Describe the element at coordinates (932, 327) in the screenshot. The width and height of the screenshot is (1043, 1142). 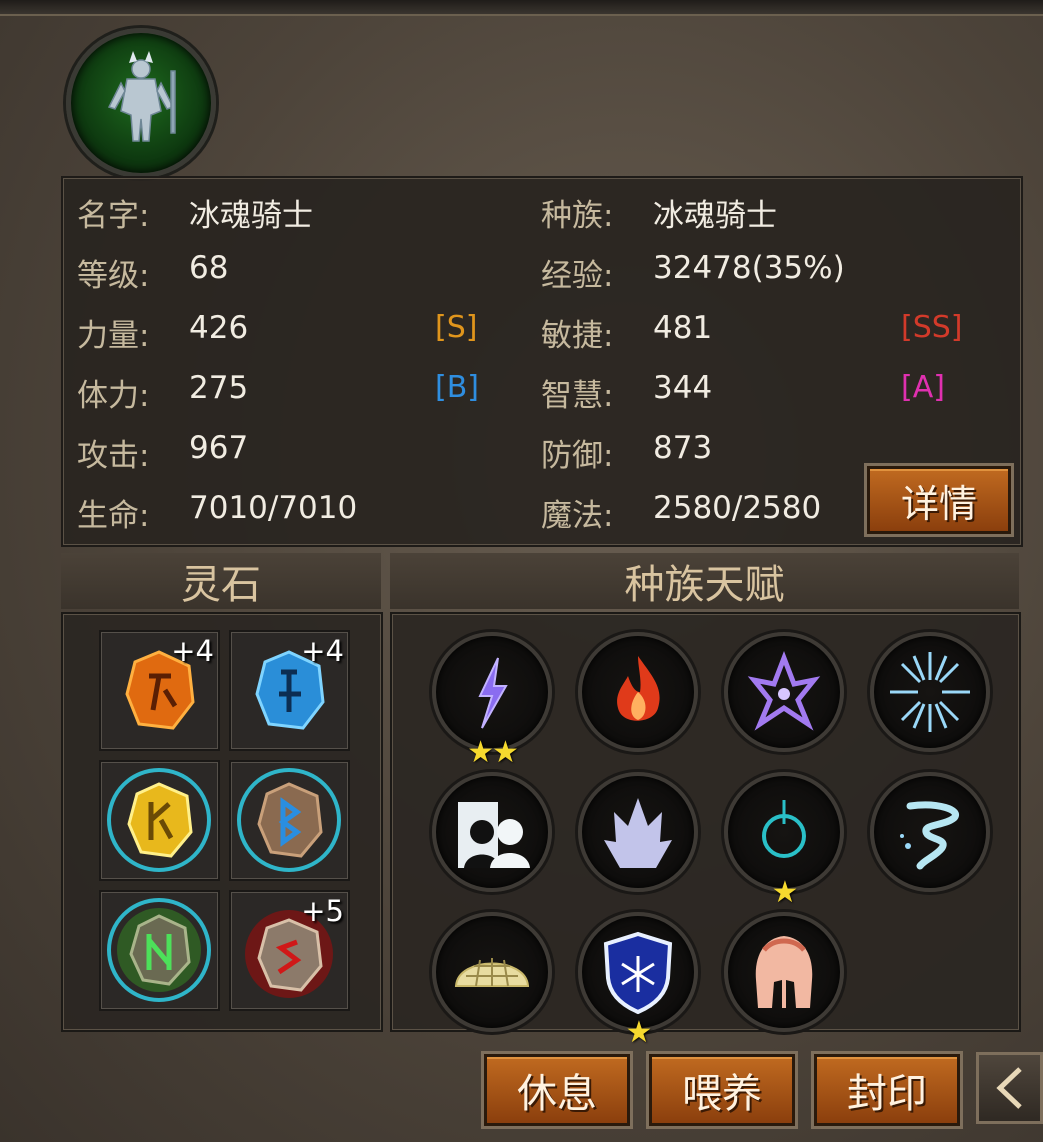
I see `agility-grade: [SS]` at that location.